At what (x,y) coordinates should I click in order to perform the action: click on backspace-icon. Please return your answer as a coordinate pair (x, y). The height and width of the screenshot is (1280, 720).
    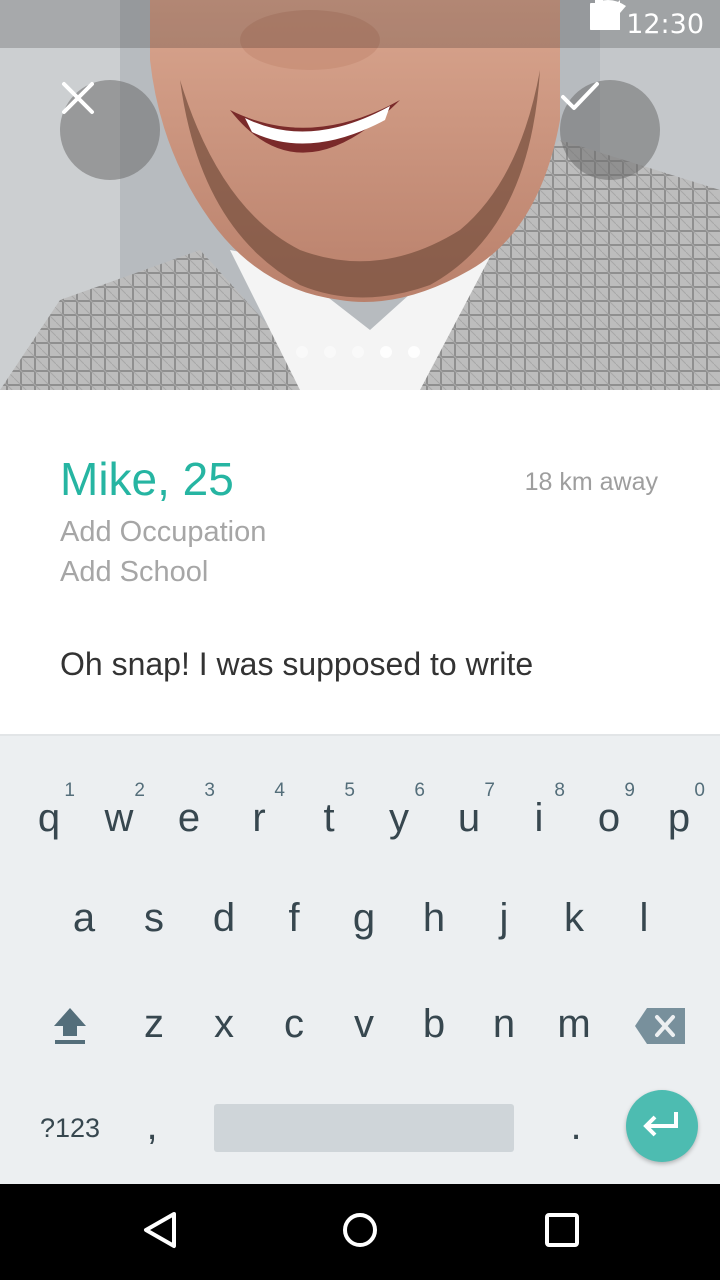
    Looking at the image, I should click on (660, 1028).